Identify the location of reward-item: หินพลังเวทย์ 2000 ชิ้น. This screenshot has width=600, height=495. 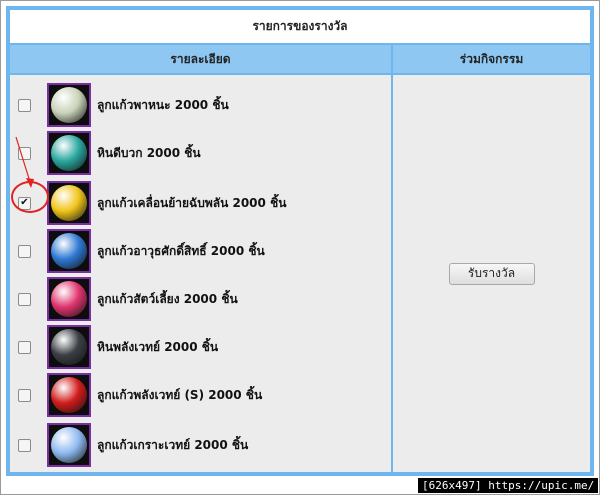
(200, 347).